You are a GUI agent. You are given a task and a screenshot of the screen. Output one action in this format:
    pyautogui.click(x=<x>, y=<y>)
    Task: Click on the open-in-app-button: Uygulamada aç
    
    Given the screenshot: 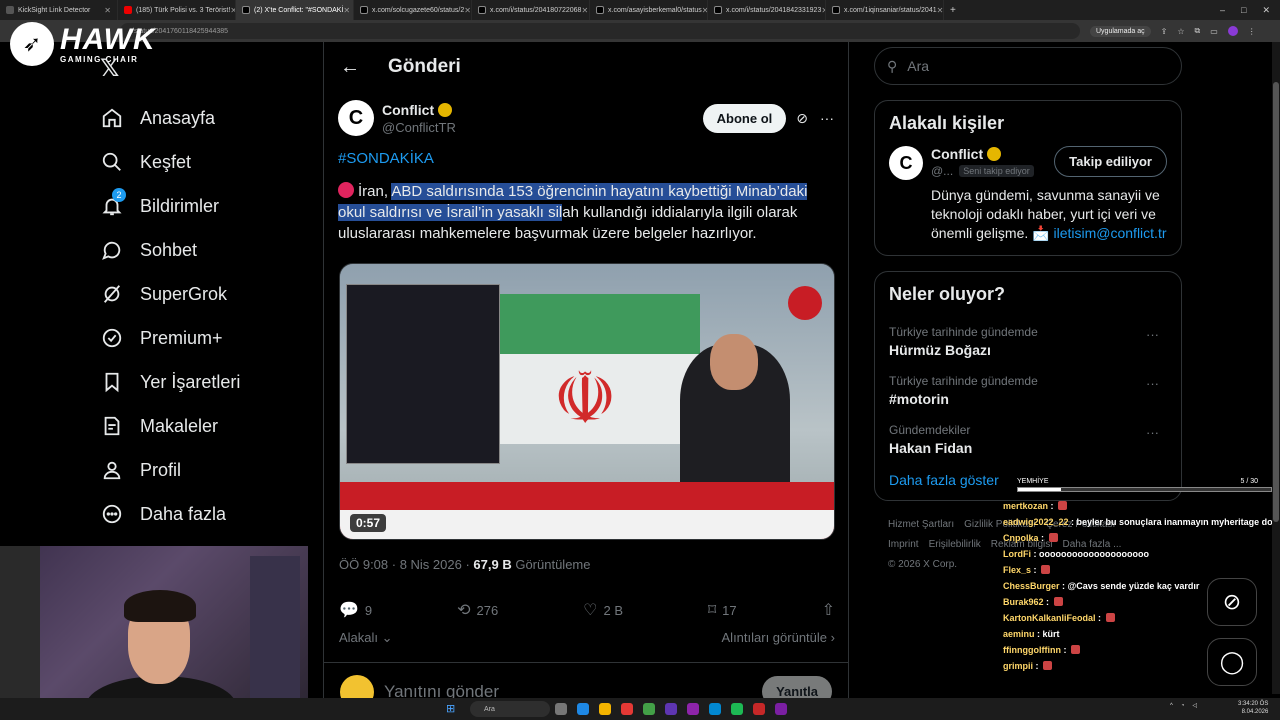 What is the action you would take?
    pyautogui.click(x=1120, y=31)
    